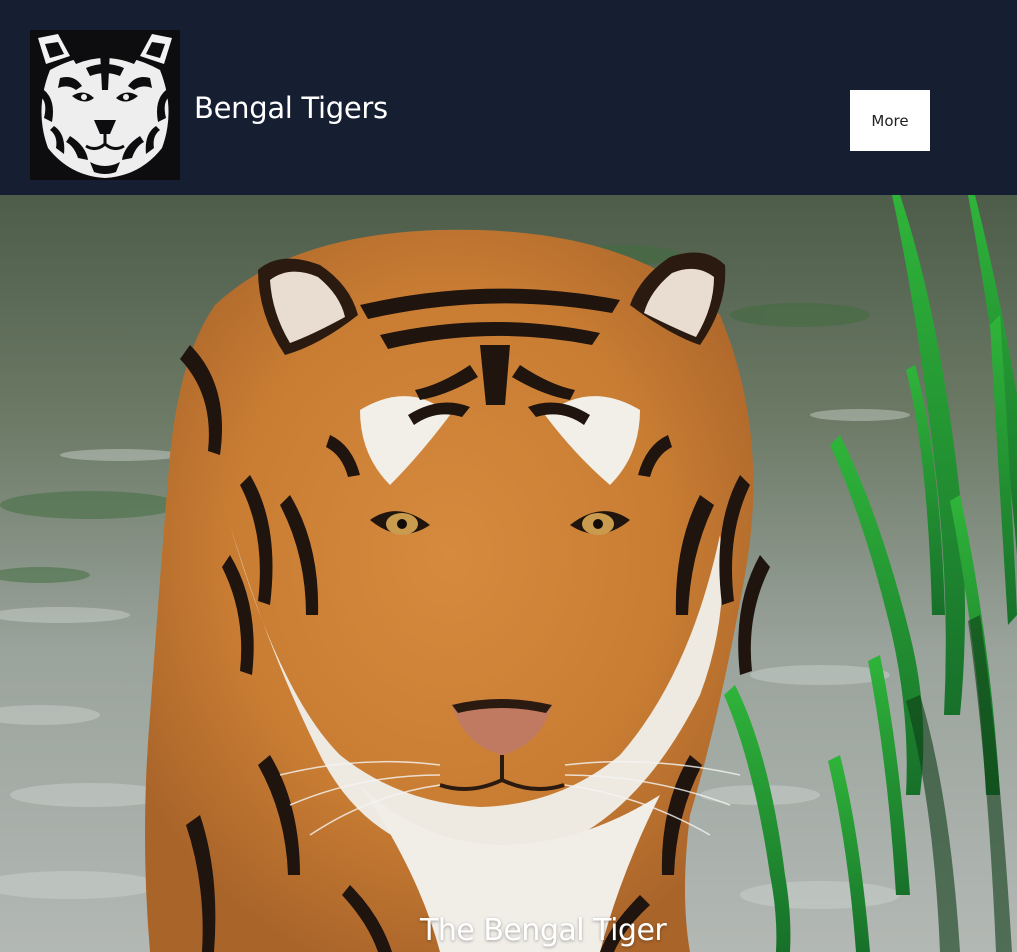 This screenshot has height=952, width=1017. What do you see at coordinates (543, 930) in the screenshot?
I see `hero-title: The Bengal Tiger` at bounding box center [543, 930].